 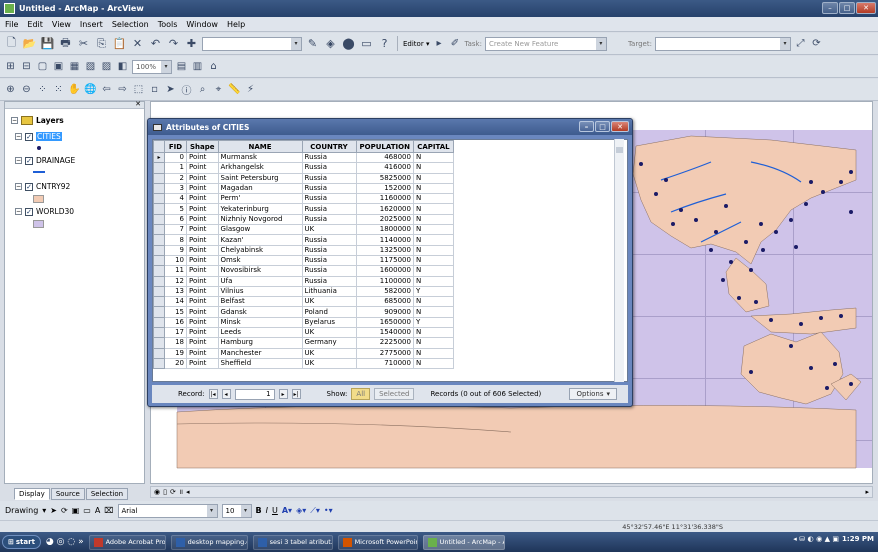 I want to click on cell-name: Vilnius, so click(x=260, y=291).